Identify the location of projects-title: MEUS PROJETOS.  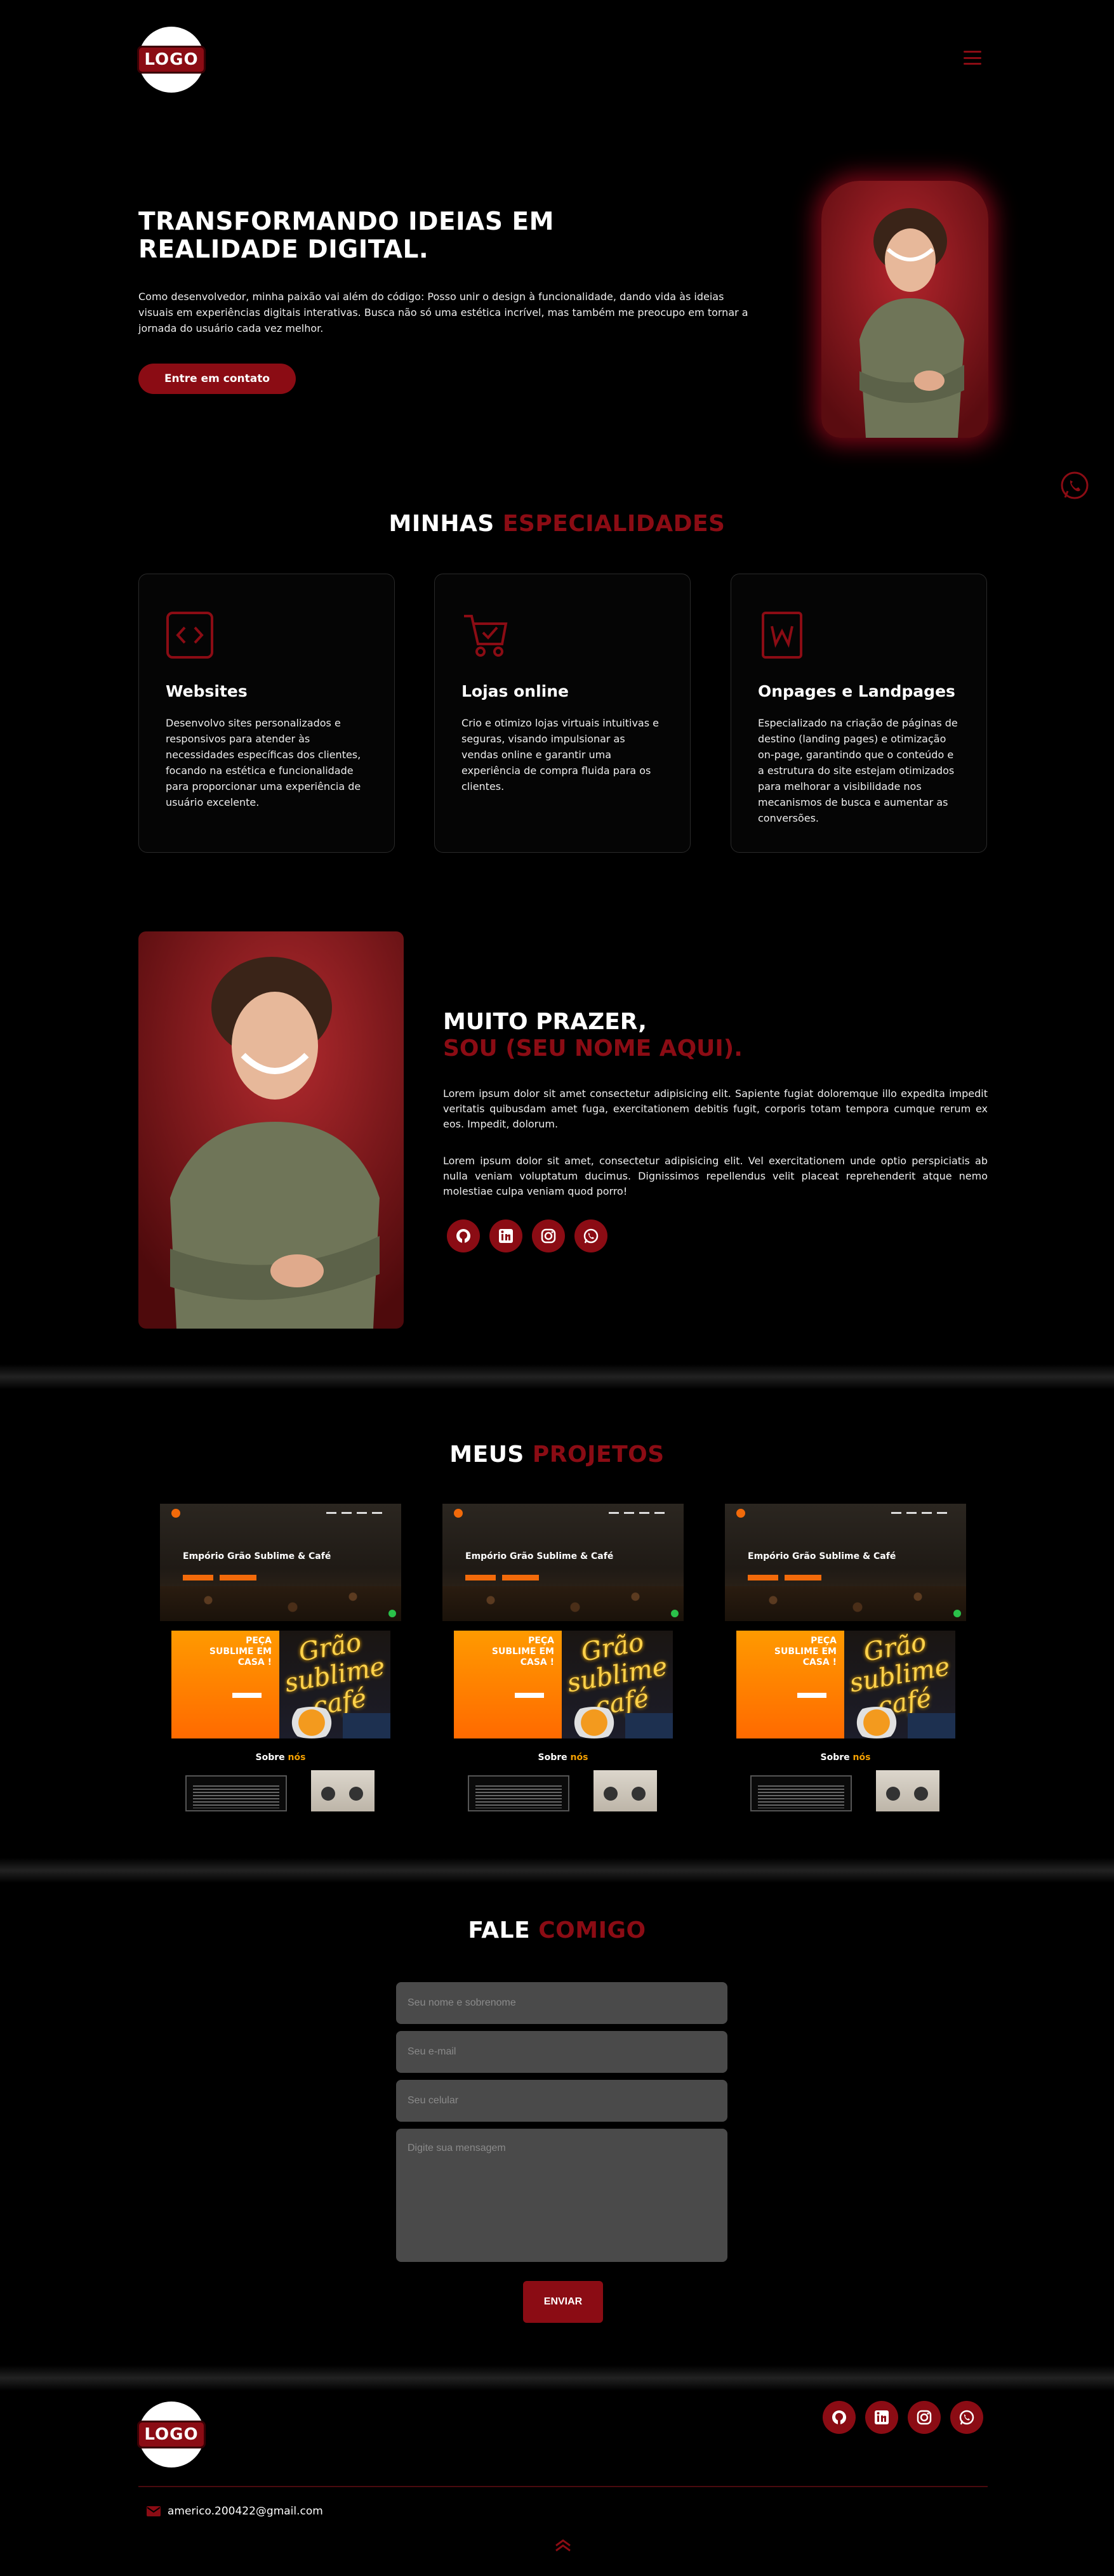
(557, 1455).